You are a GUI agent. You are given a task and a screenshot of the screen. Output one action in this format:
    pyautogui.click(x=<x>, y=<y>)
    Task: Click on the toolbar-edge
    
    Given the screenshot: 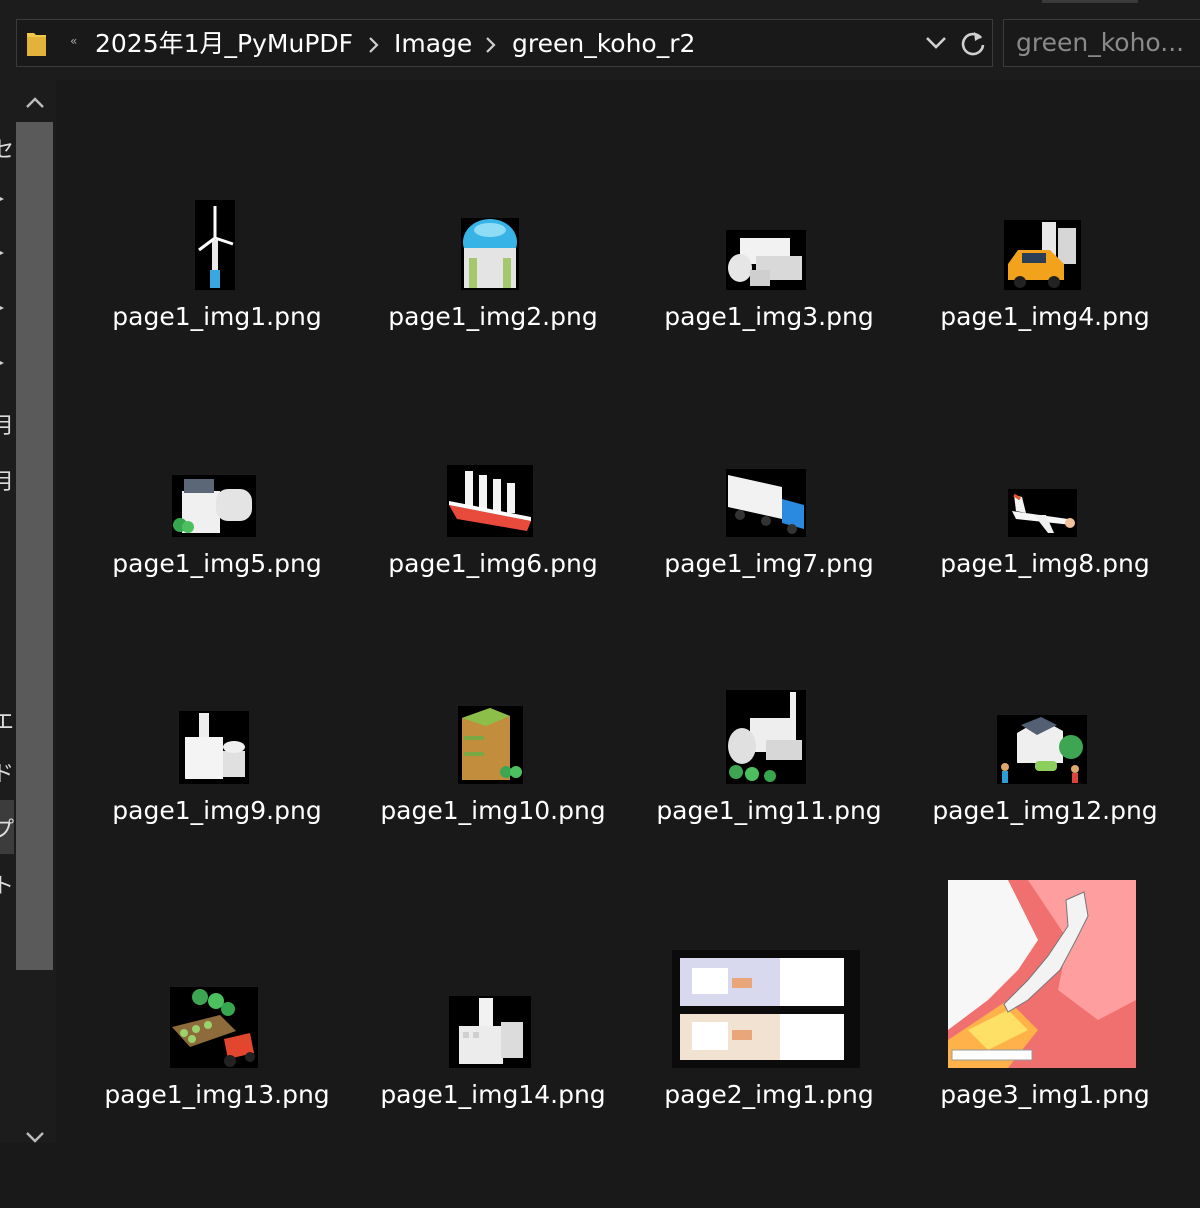 What is the action you would take?
    pyautogui.click(x=1090, y=1)
    